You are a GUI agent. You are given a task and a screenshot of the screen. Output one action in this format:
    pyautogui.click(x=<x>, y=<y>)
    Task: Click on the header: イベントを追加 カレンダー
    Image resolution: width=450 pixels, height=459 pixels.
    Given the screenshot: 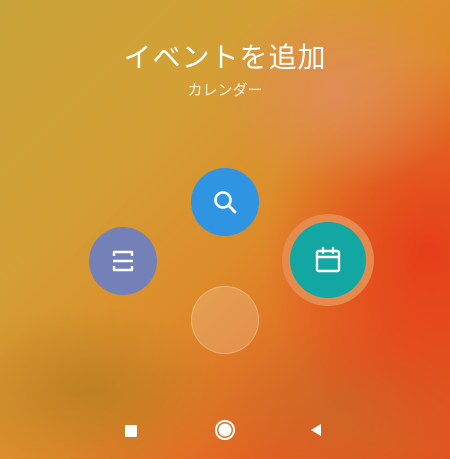 What is the action you would take?
    pyautogui.click(x=225, y=70)
    